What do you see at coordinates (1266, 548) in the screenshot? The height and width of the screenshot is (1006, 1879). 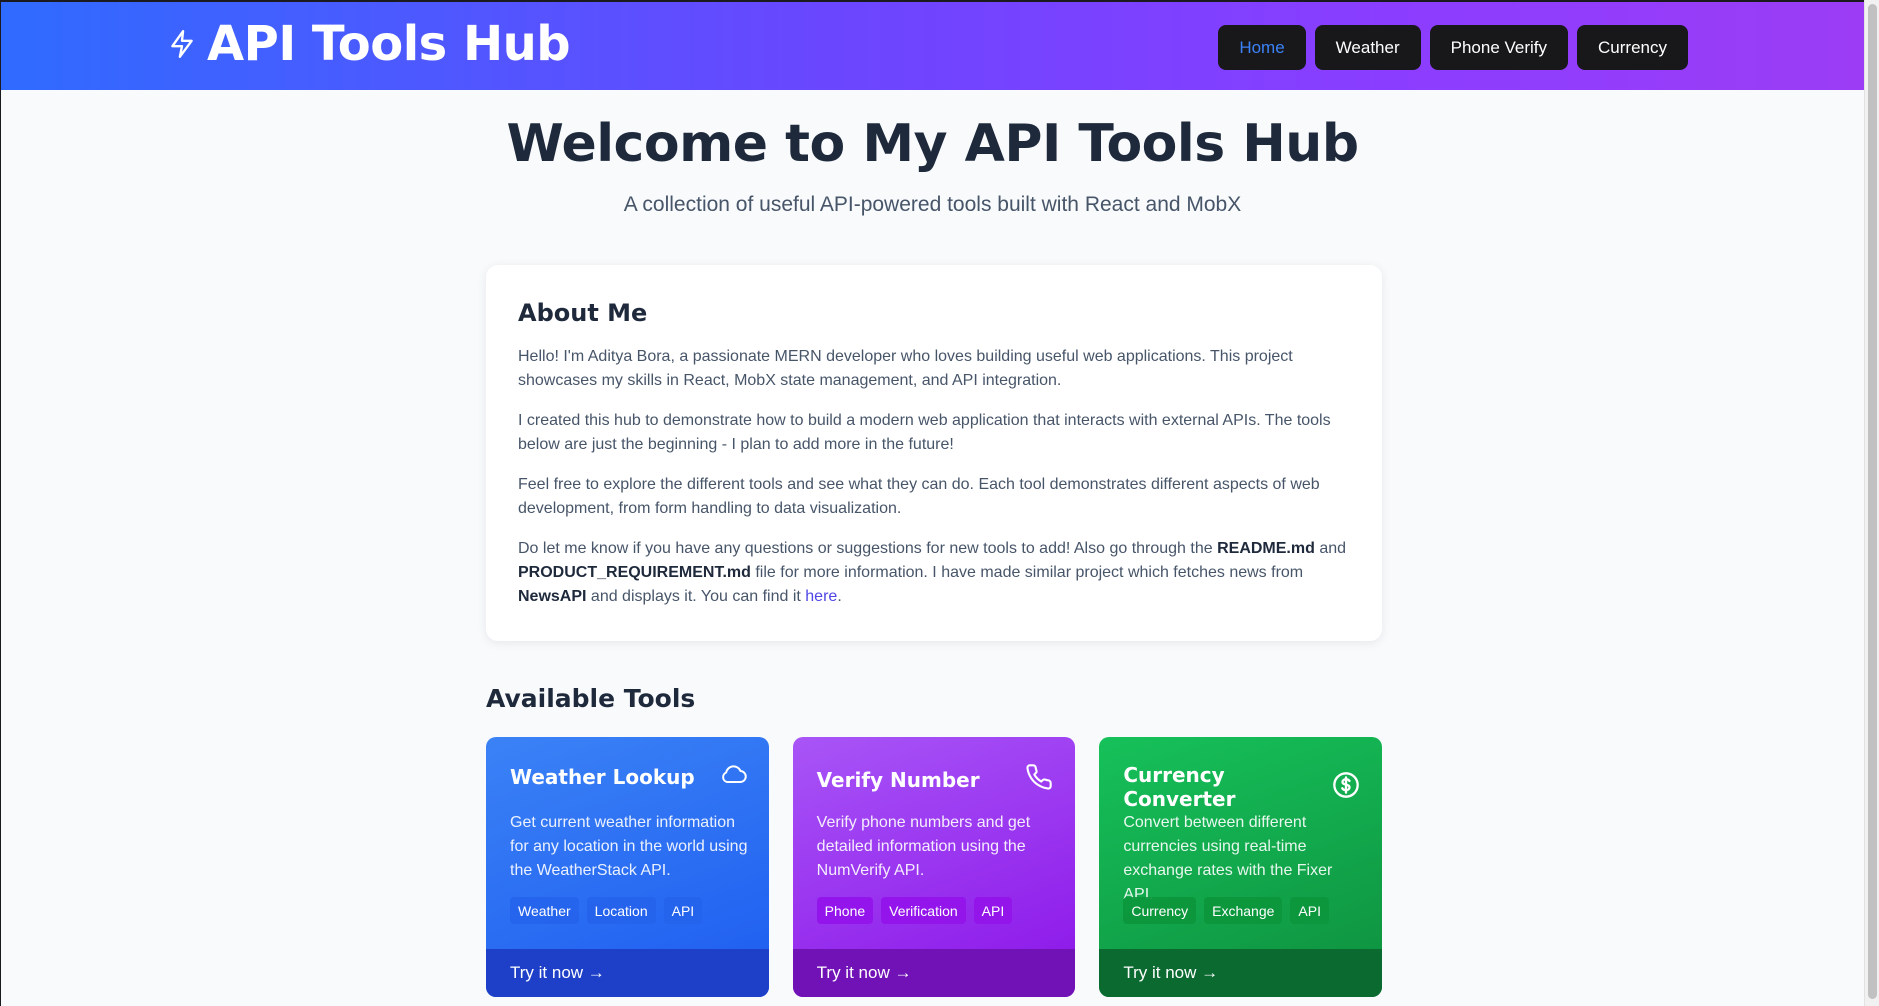 I see `readme-filename: README.md` at bounding box center [1266, 548].